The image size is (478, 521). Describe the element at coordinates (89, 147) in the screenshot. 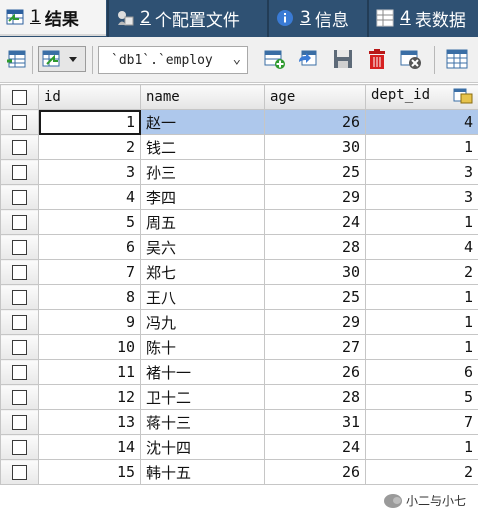

I see `cell-id: 2` at that location.